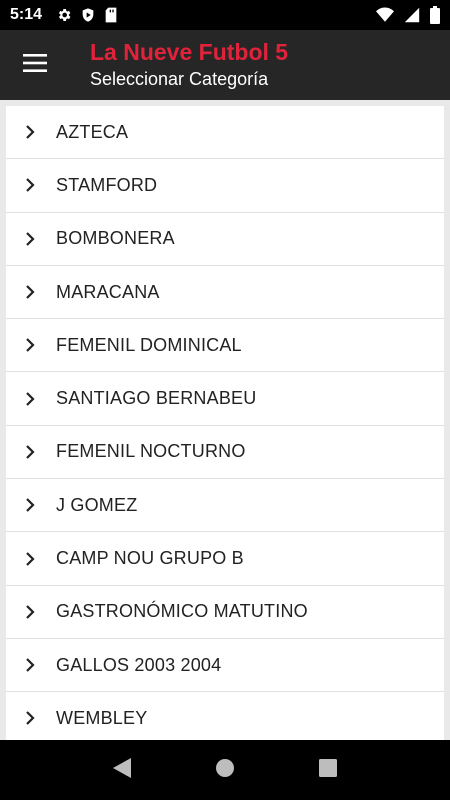 The image size is (450, 800). I want to click on list-item-label: FEMENIL DOMINICAL, so click(149, 344).